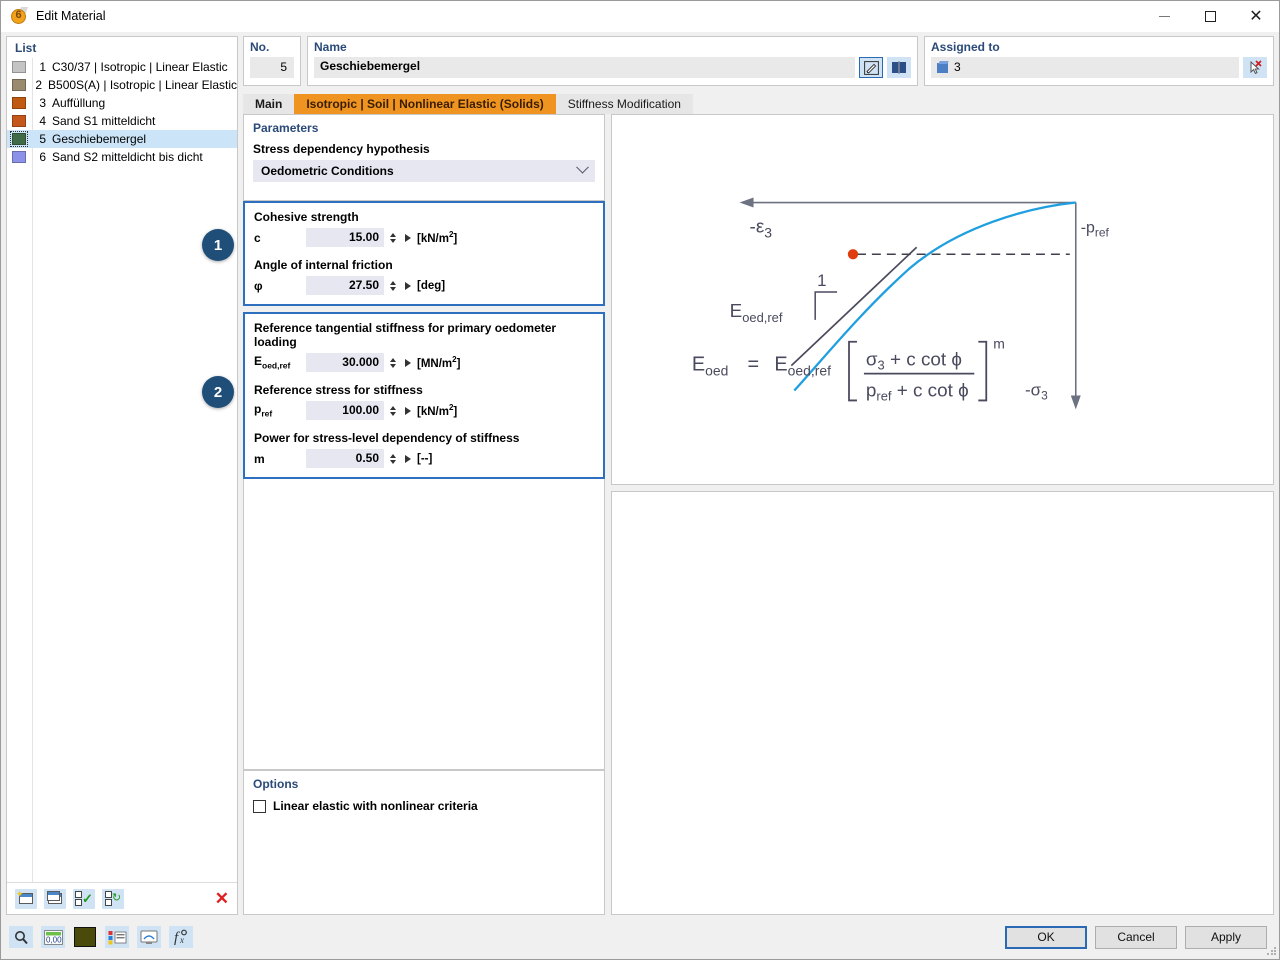  Describe the element at coordinates (424, 624) in the screenshot. I see `left-column-filler` at that location.